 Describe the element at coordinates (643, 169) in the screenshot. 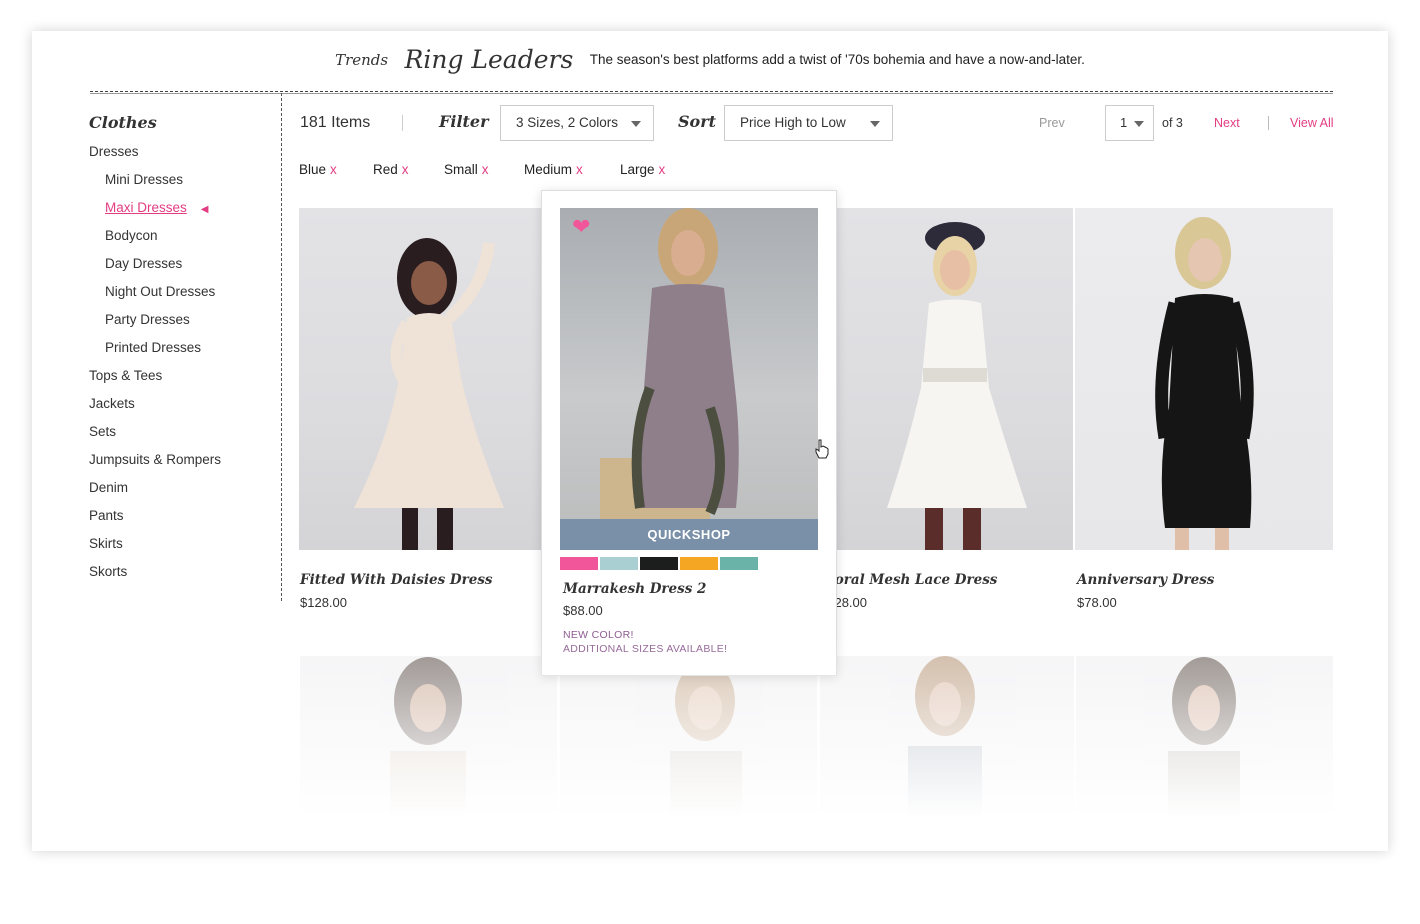

I see `filter-chip-large: Large x` at that location.